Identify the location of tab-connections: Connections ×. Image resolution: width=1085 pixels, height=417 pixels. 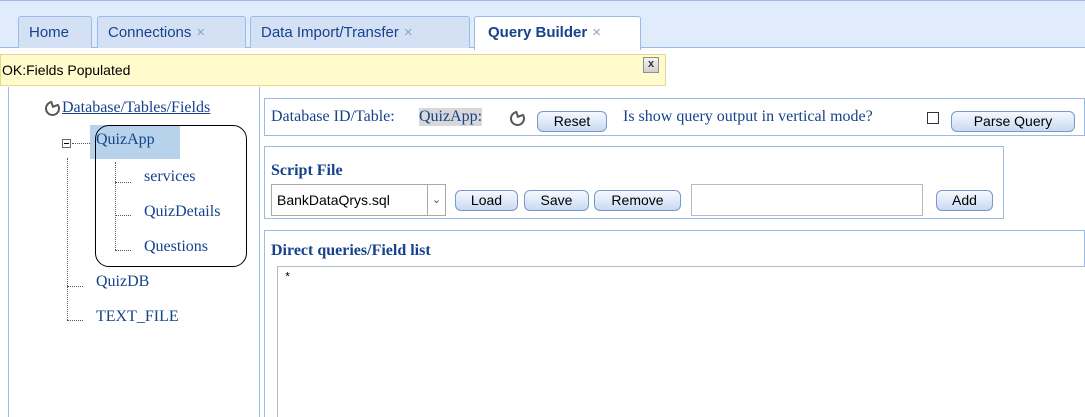
(171, 32).